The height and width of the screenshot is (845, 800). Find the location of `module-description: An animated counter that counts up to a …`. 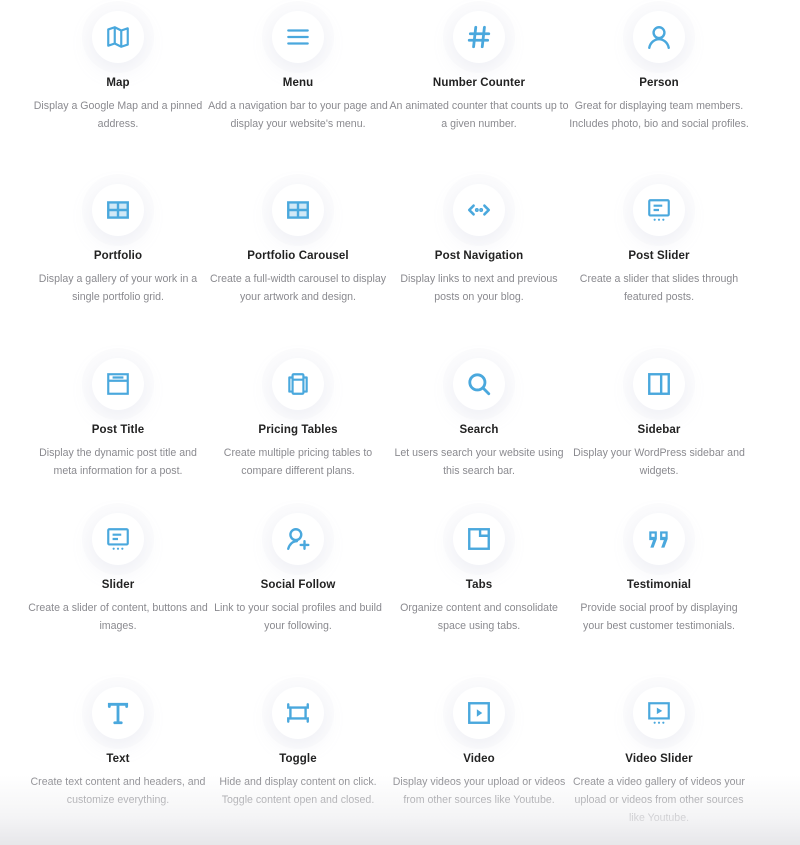

module-description: An animated counter that counts up to a … is located at coordinates (479, 115).